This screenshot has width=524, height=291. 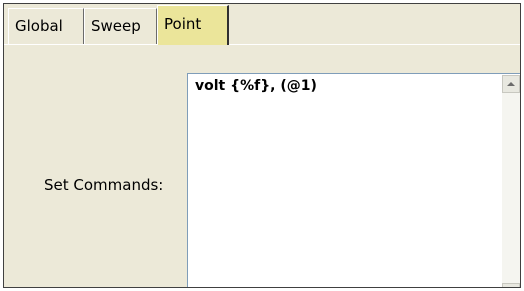 I want to click on tab-global: Global, so click(x=46, y=26).